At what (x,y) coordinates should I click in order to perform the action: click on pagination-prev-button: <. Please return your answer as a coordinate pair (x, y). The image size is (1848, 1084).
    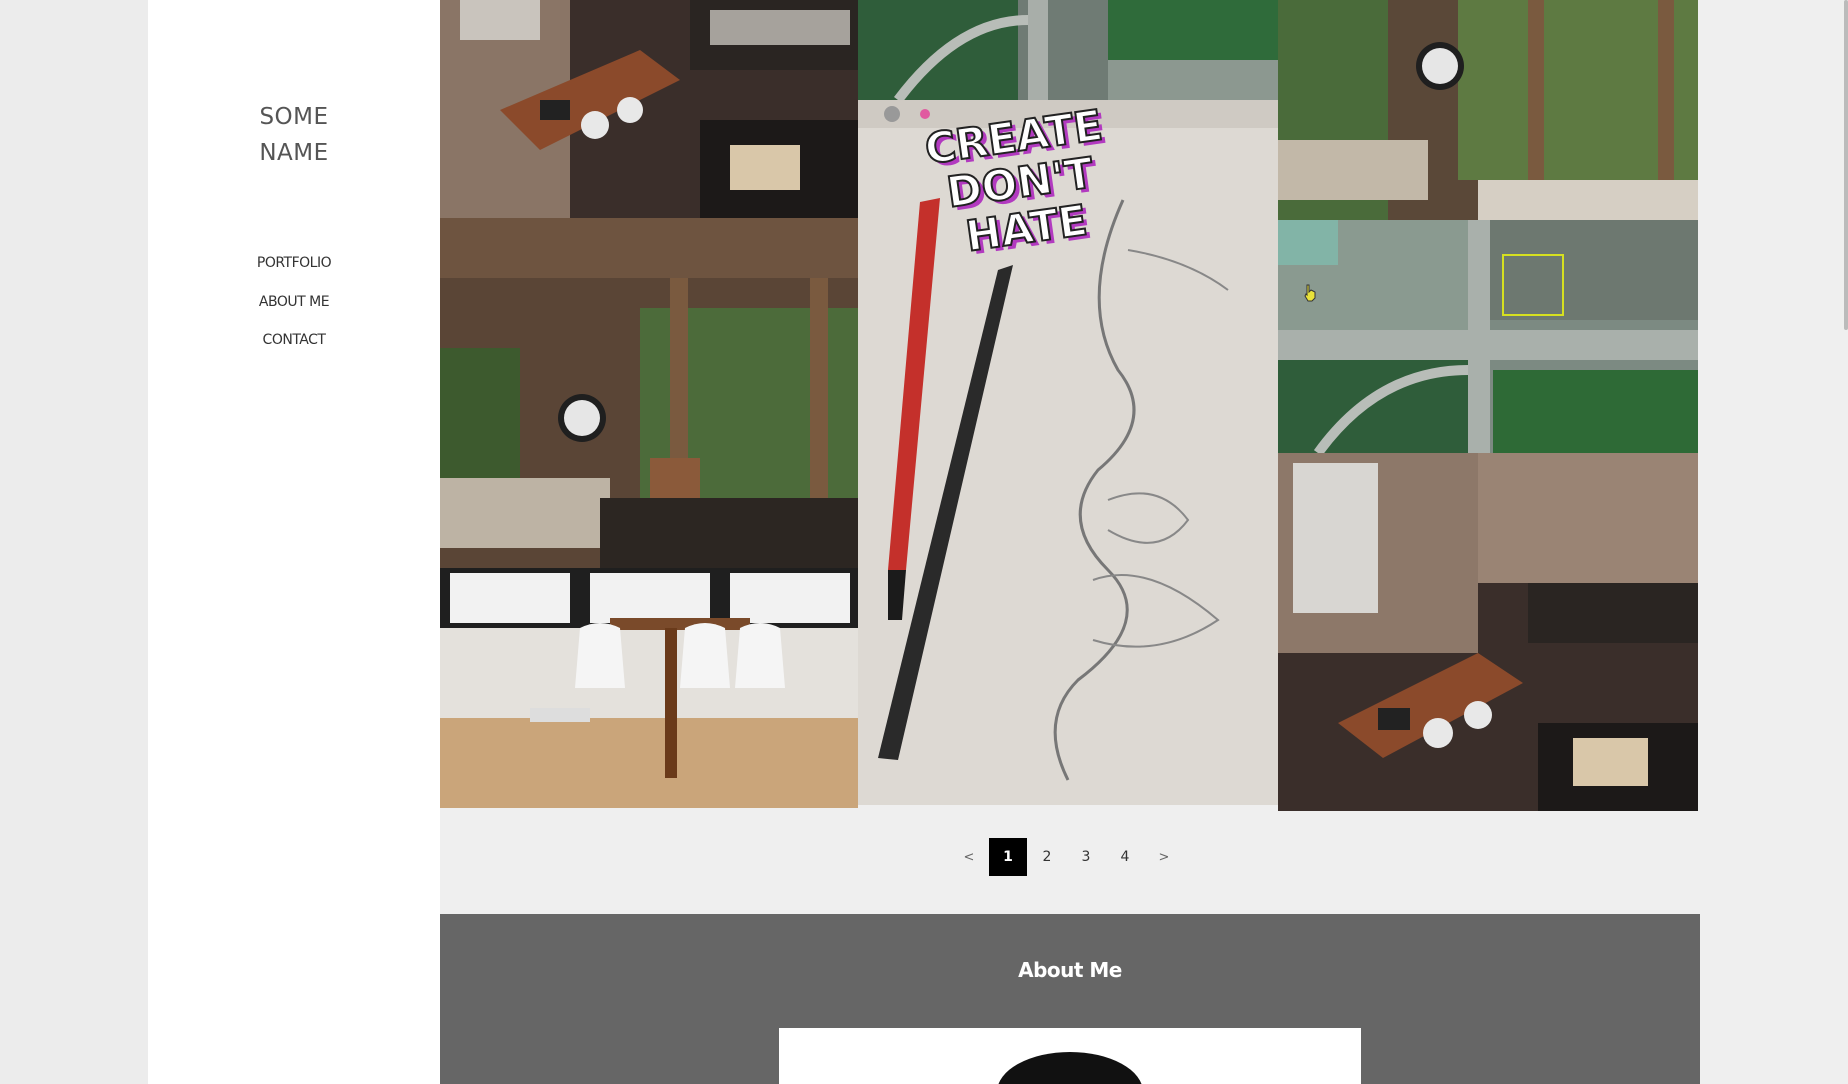
    Looking at the image, I should click on (969, 857).